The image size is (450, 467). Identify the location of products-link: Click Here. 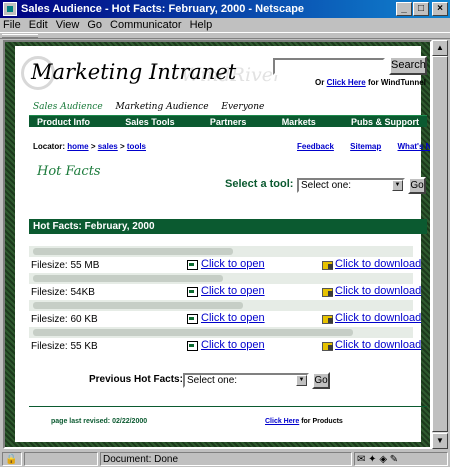
(282, 421).